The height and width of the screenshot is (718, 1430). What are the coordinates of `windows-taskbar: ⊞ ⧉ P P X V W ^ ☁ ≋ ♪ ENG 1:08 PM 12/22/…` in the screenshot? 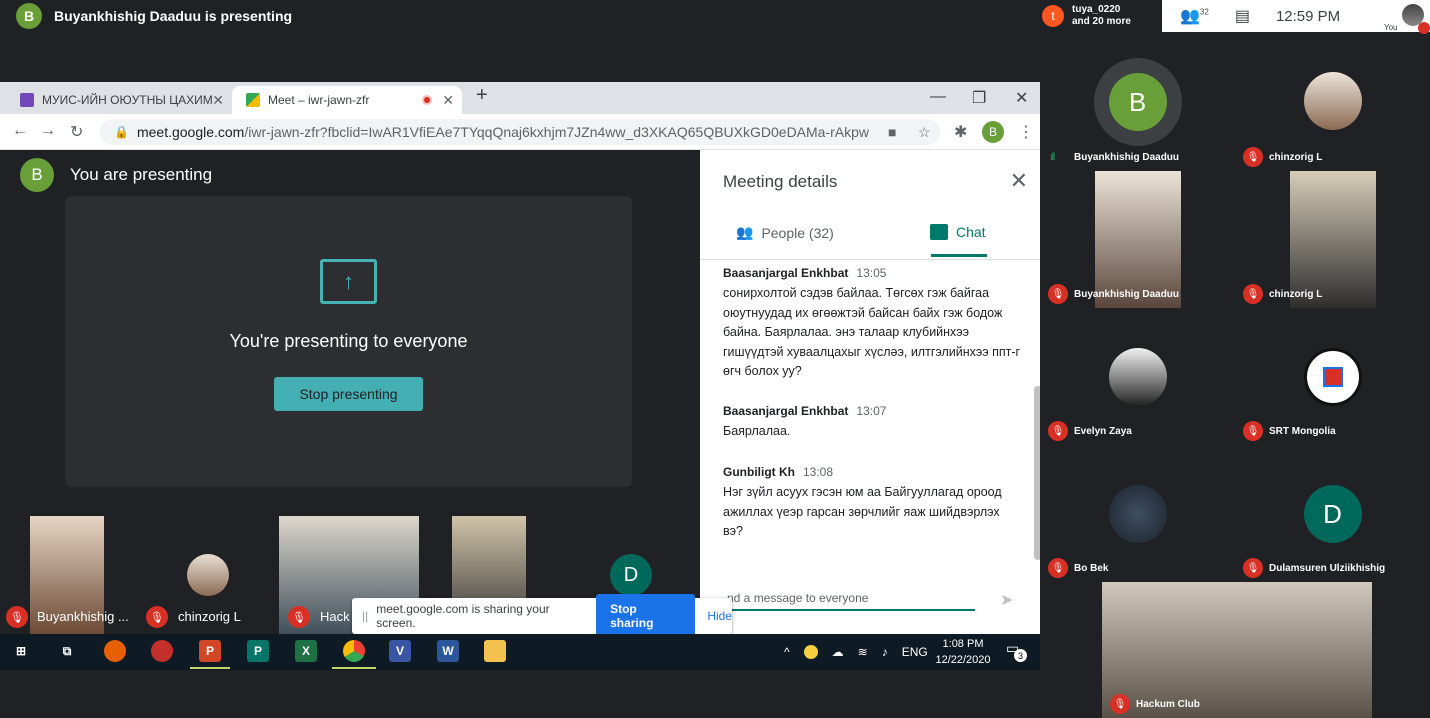 It's located at (520, 652).